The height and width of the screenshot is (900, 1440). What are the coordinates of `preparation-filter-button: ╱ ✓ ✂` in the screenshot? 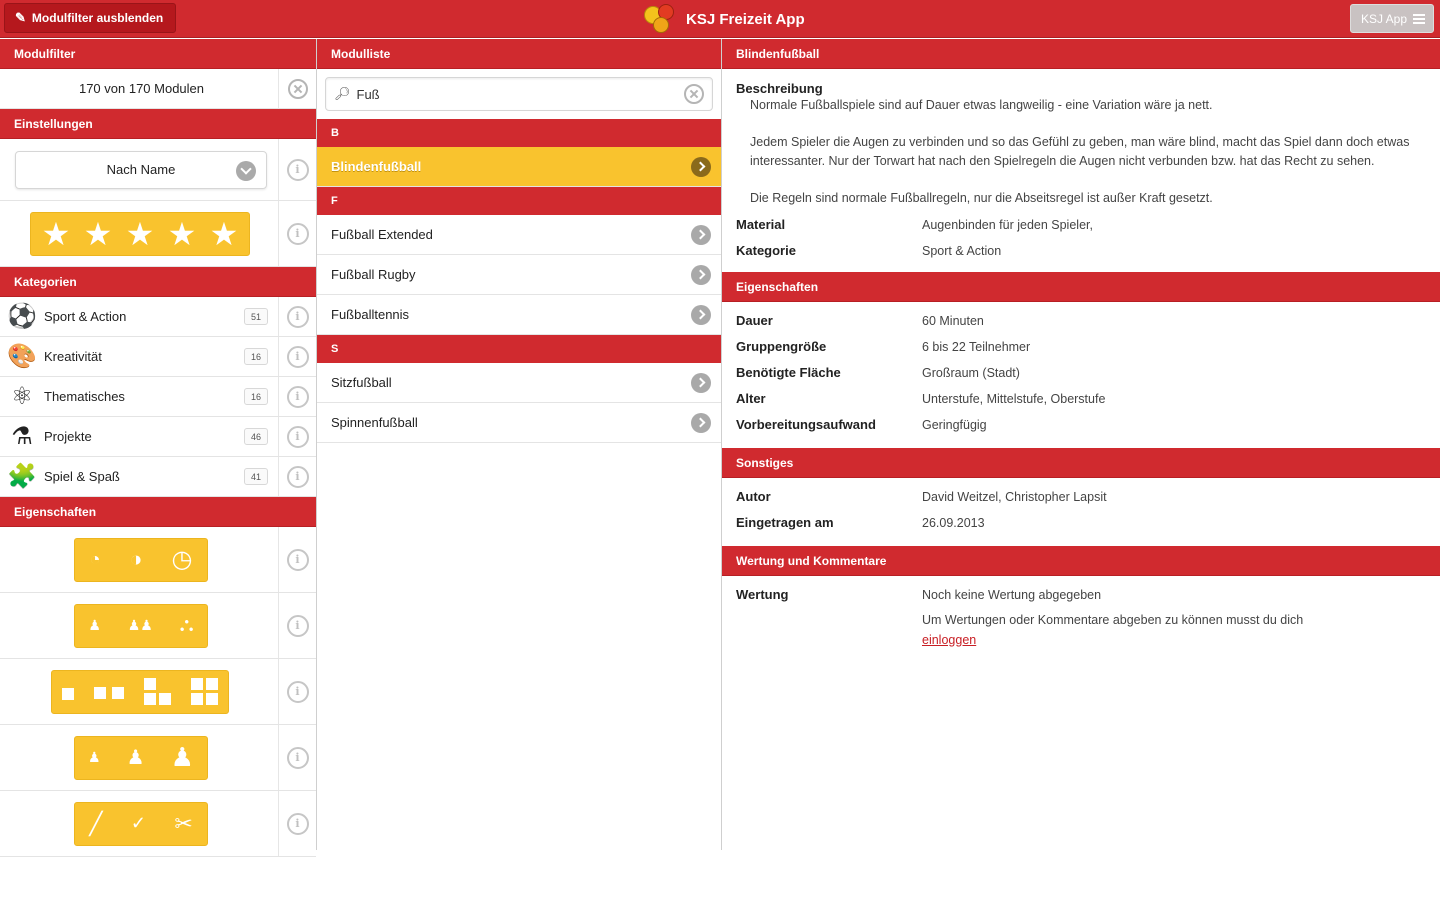 It's located at (141, 823).